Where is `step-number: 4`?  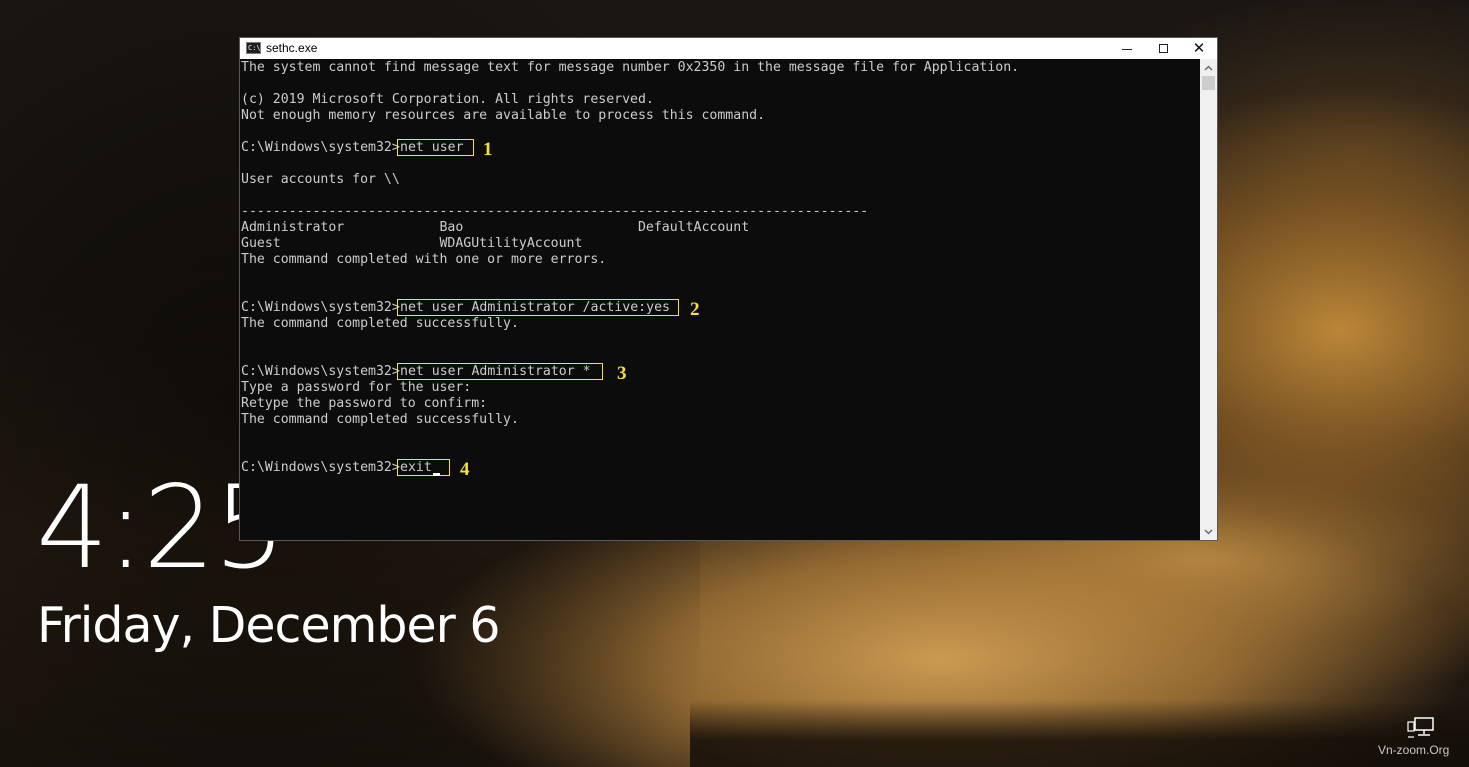 step-number: 4 is located at coordinates (465, 469).